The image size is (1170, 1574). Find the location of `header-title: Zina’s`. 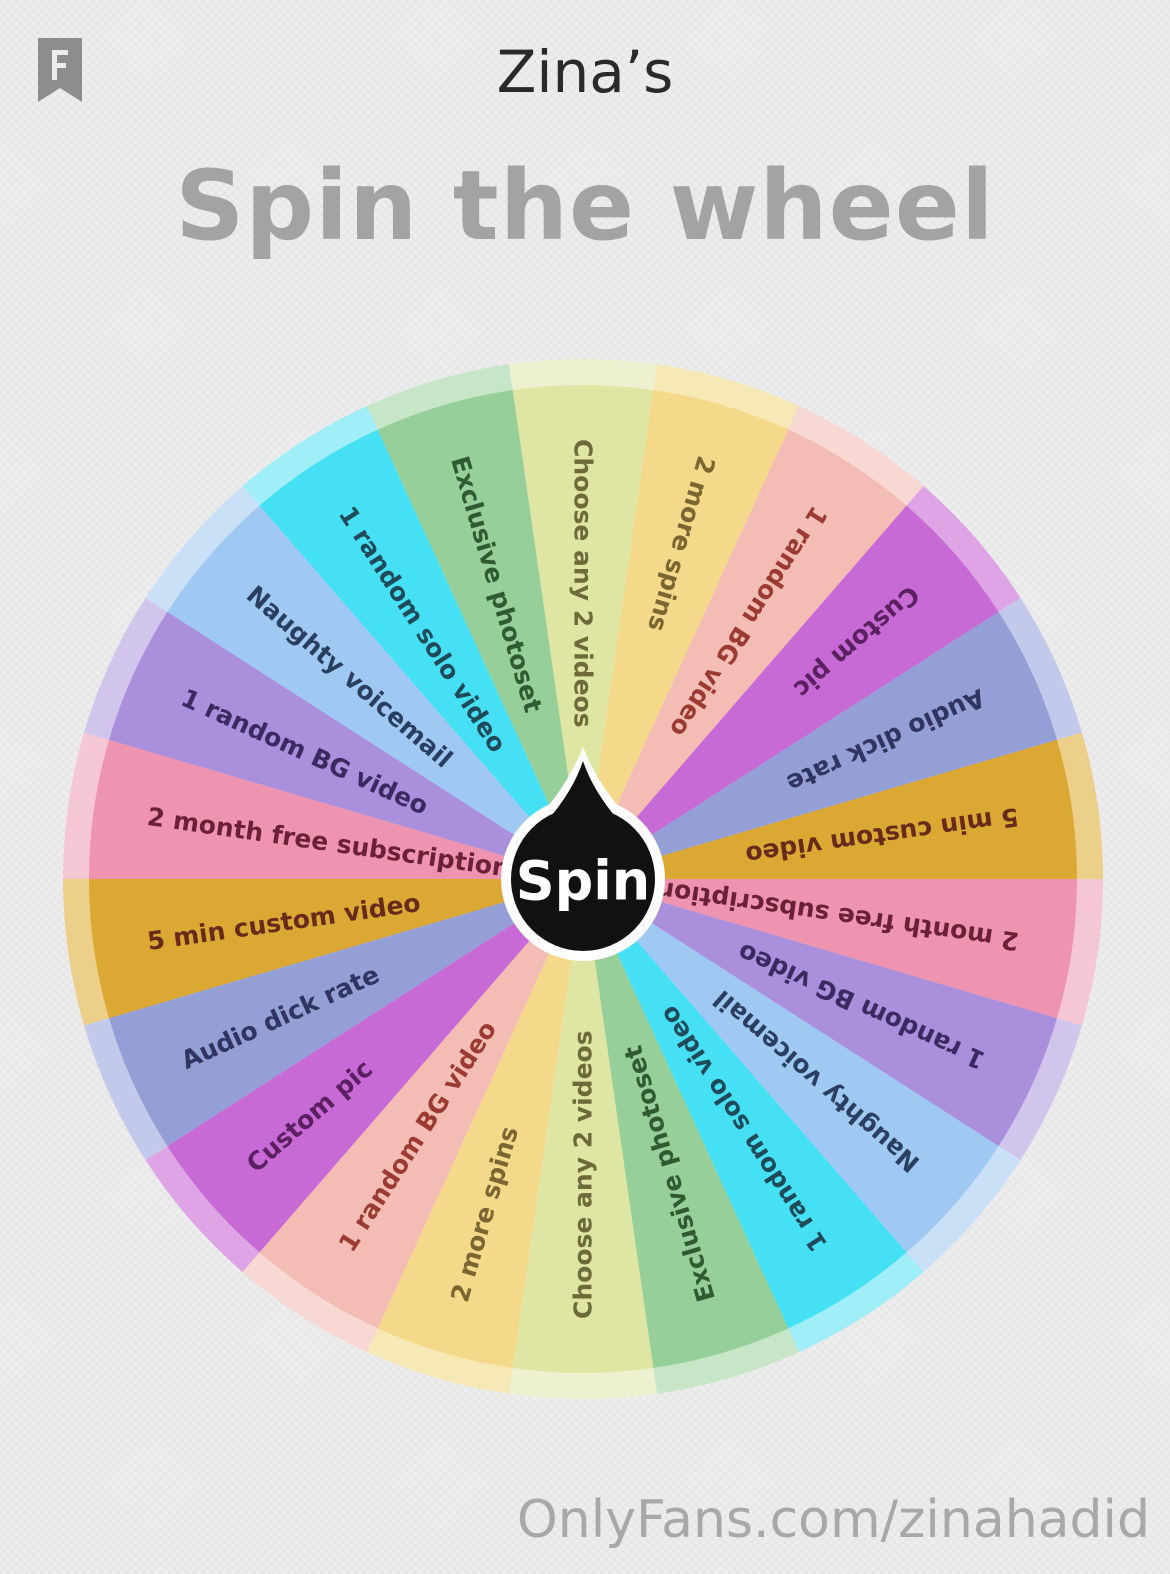

header-title: Zina’s is located at coordinates (585, 72).